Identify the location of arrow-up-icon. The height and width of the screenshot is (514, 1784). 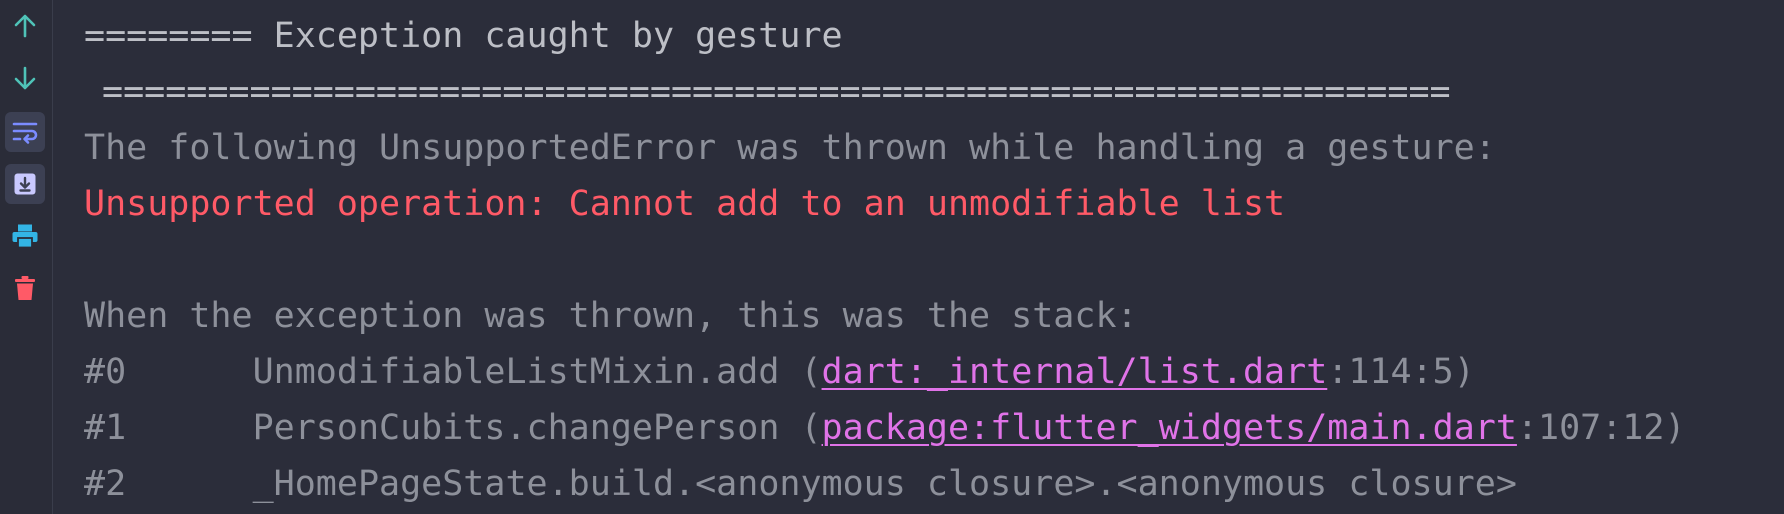
(25, 26).